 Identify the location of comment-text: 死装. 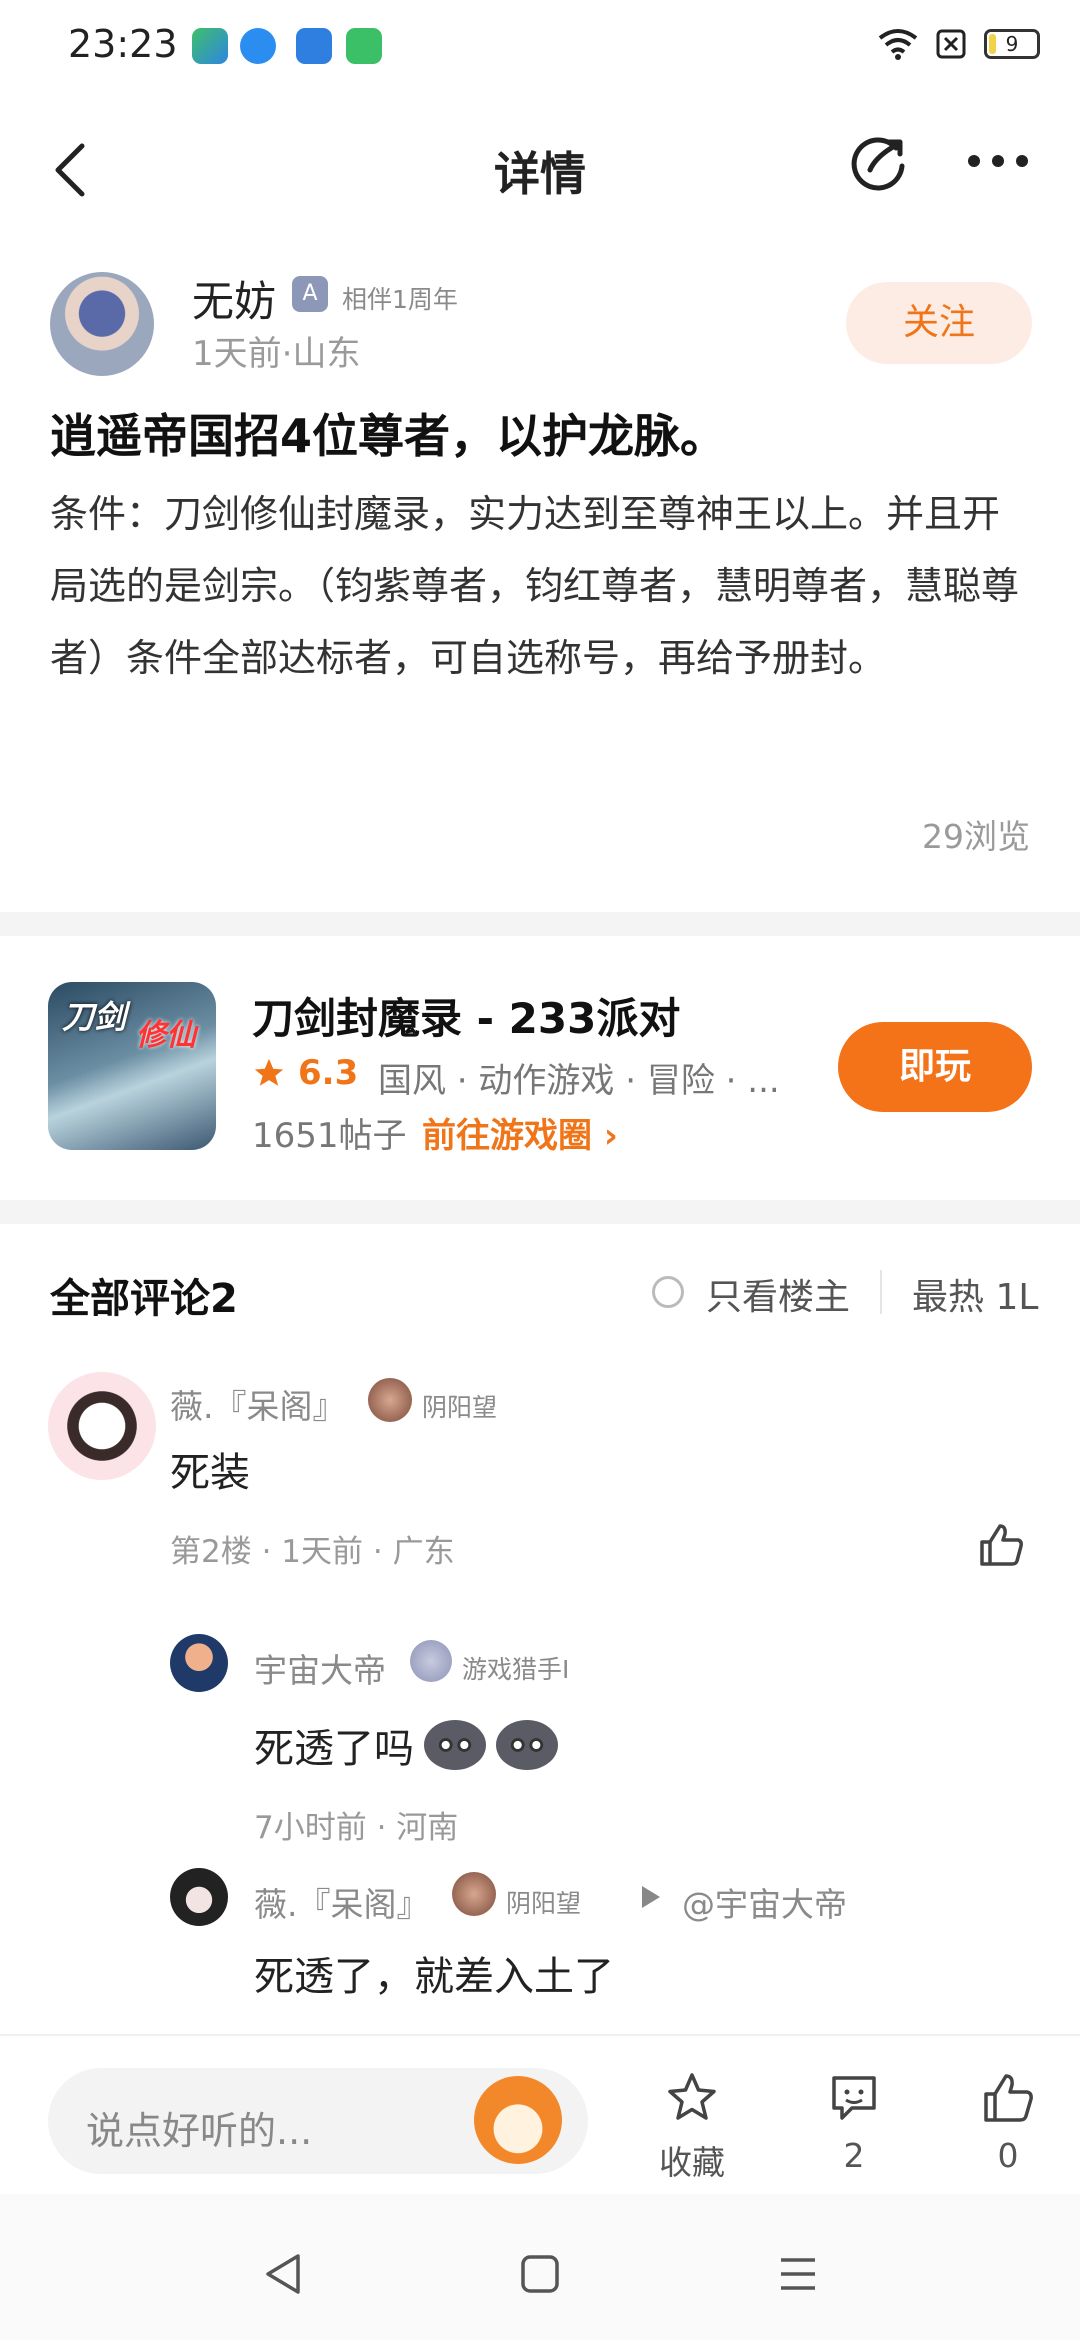
(210, 1473).